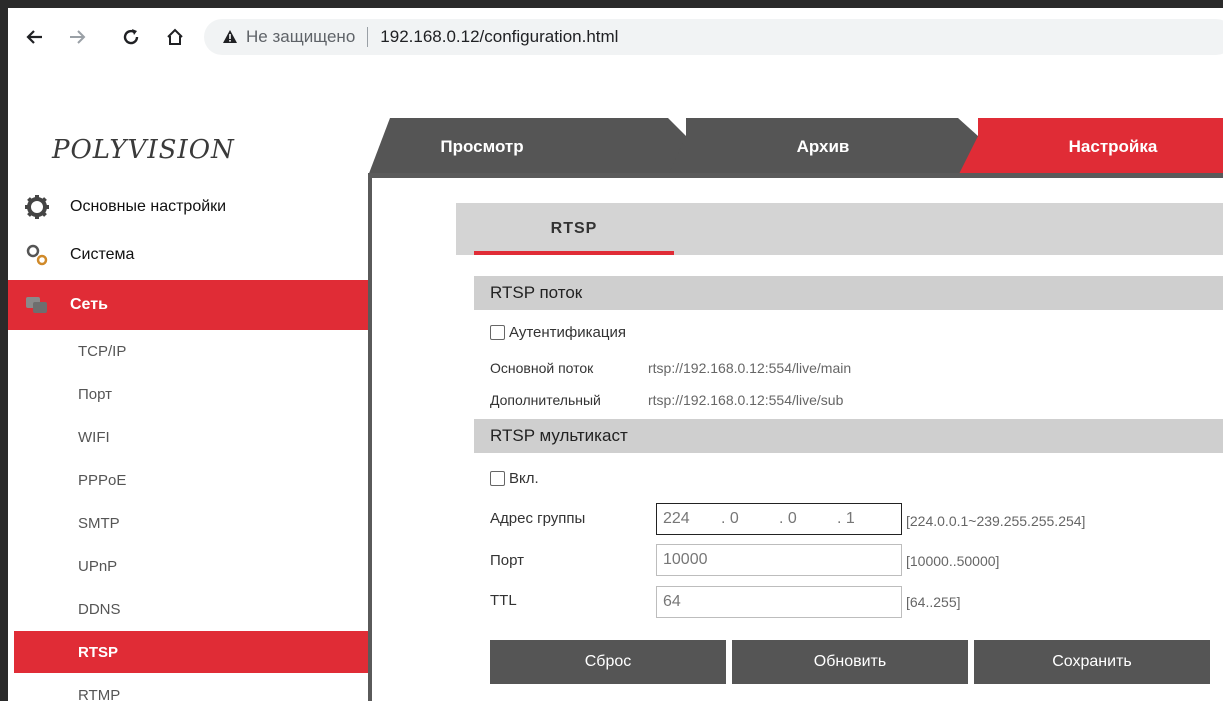 This screenshot has height=701, width=1223. What do you see at coordinates (808, 519) in the screenshot?
I see `ip-octet-3: . 0` at bounding box center [808, 519].